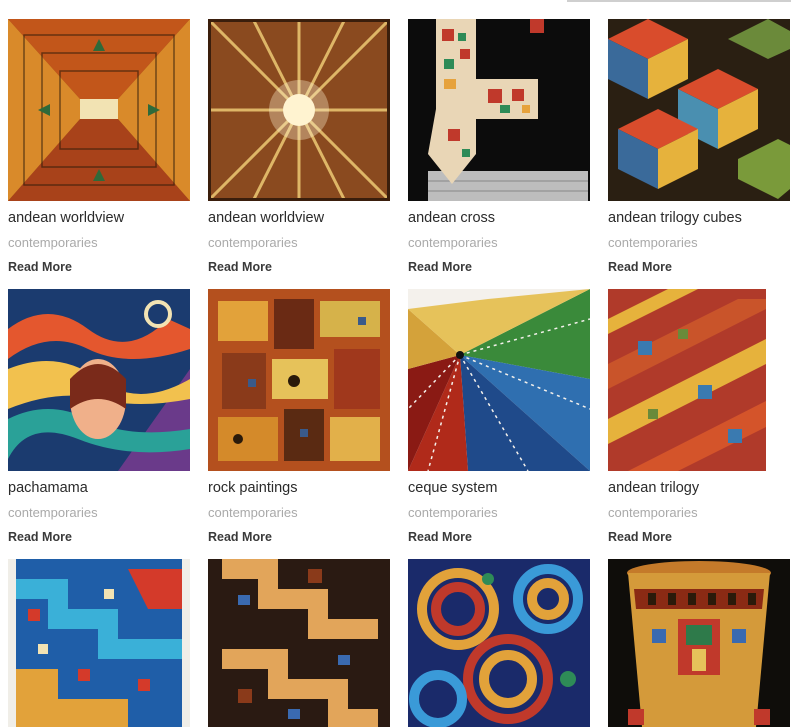 The width and height of the screenshot is (800, 727). I want to click on artwork-title: andean cross, so click(499, 221).